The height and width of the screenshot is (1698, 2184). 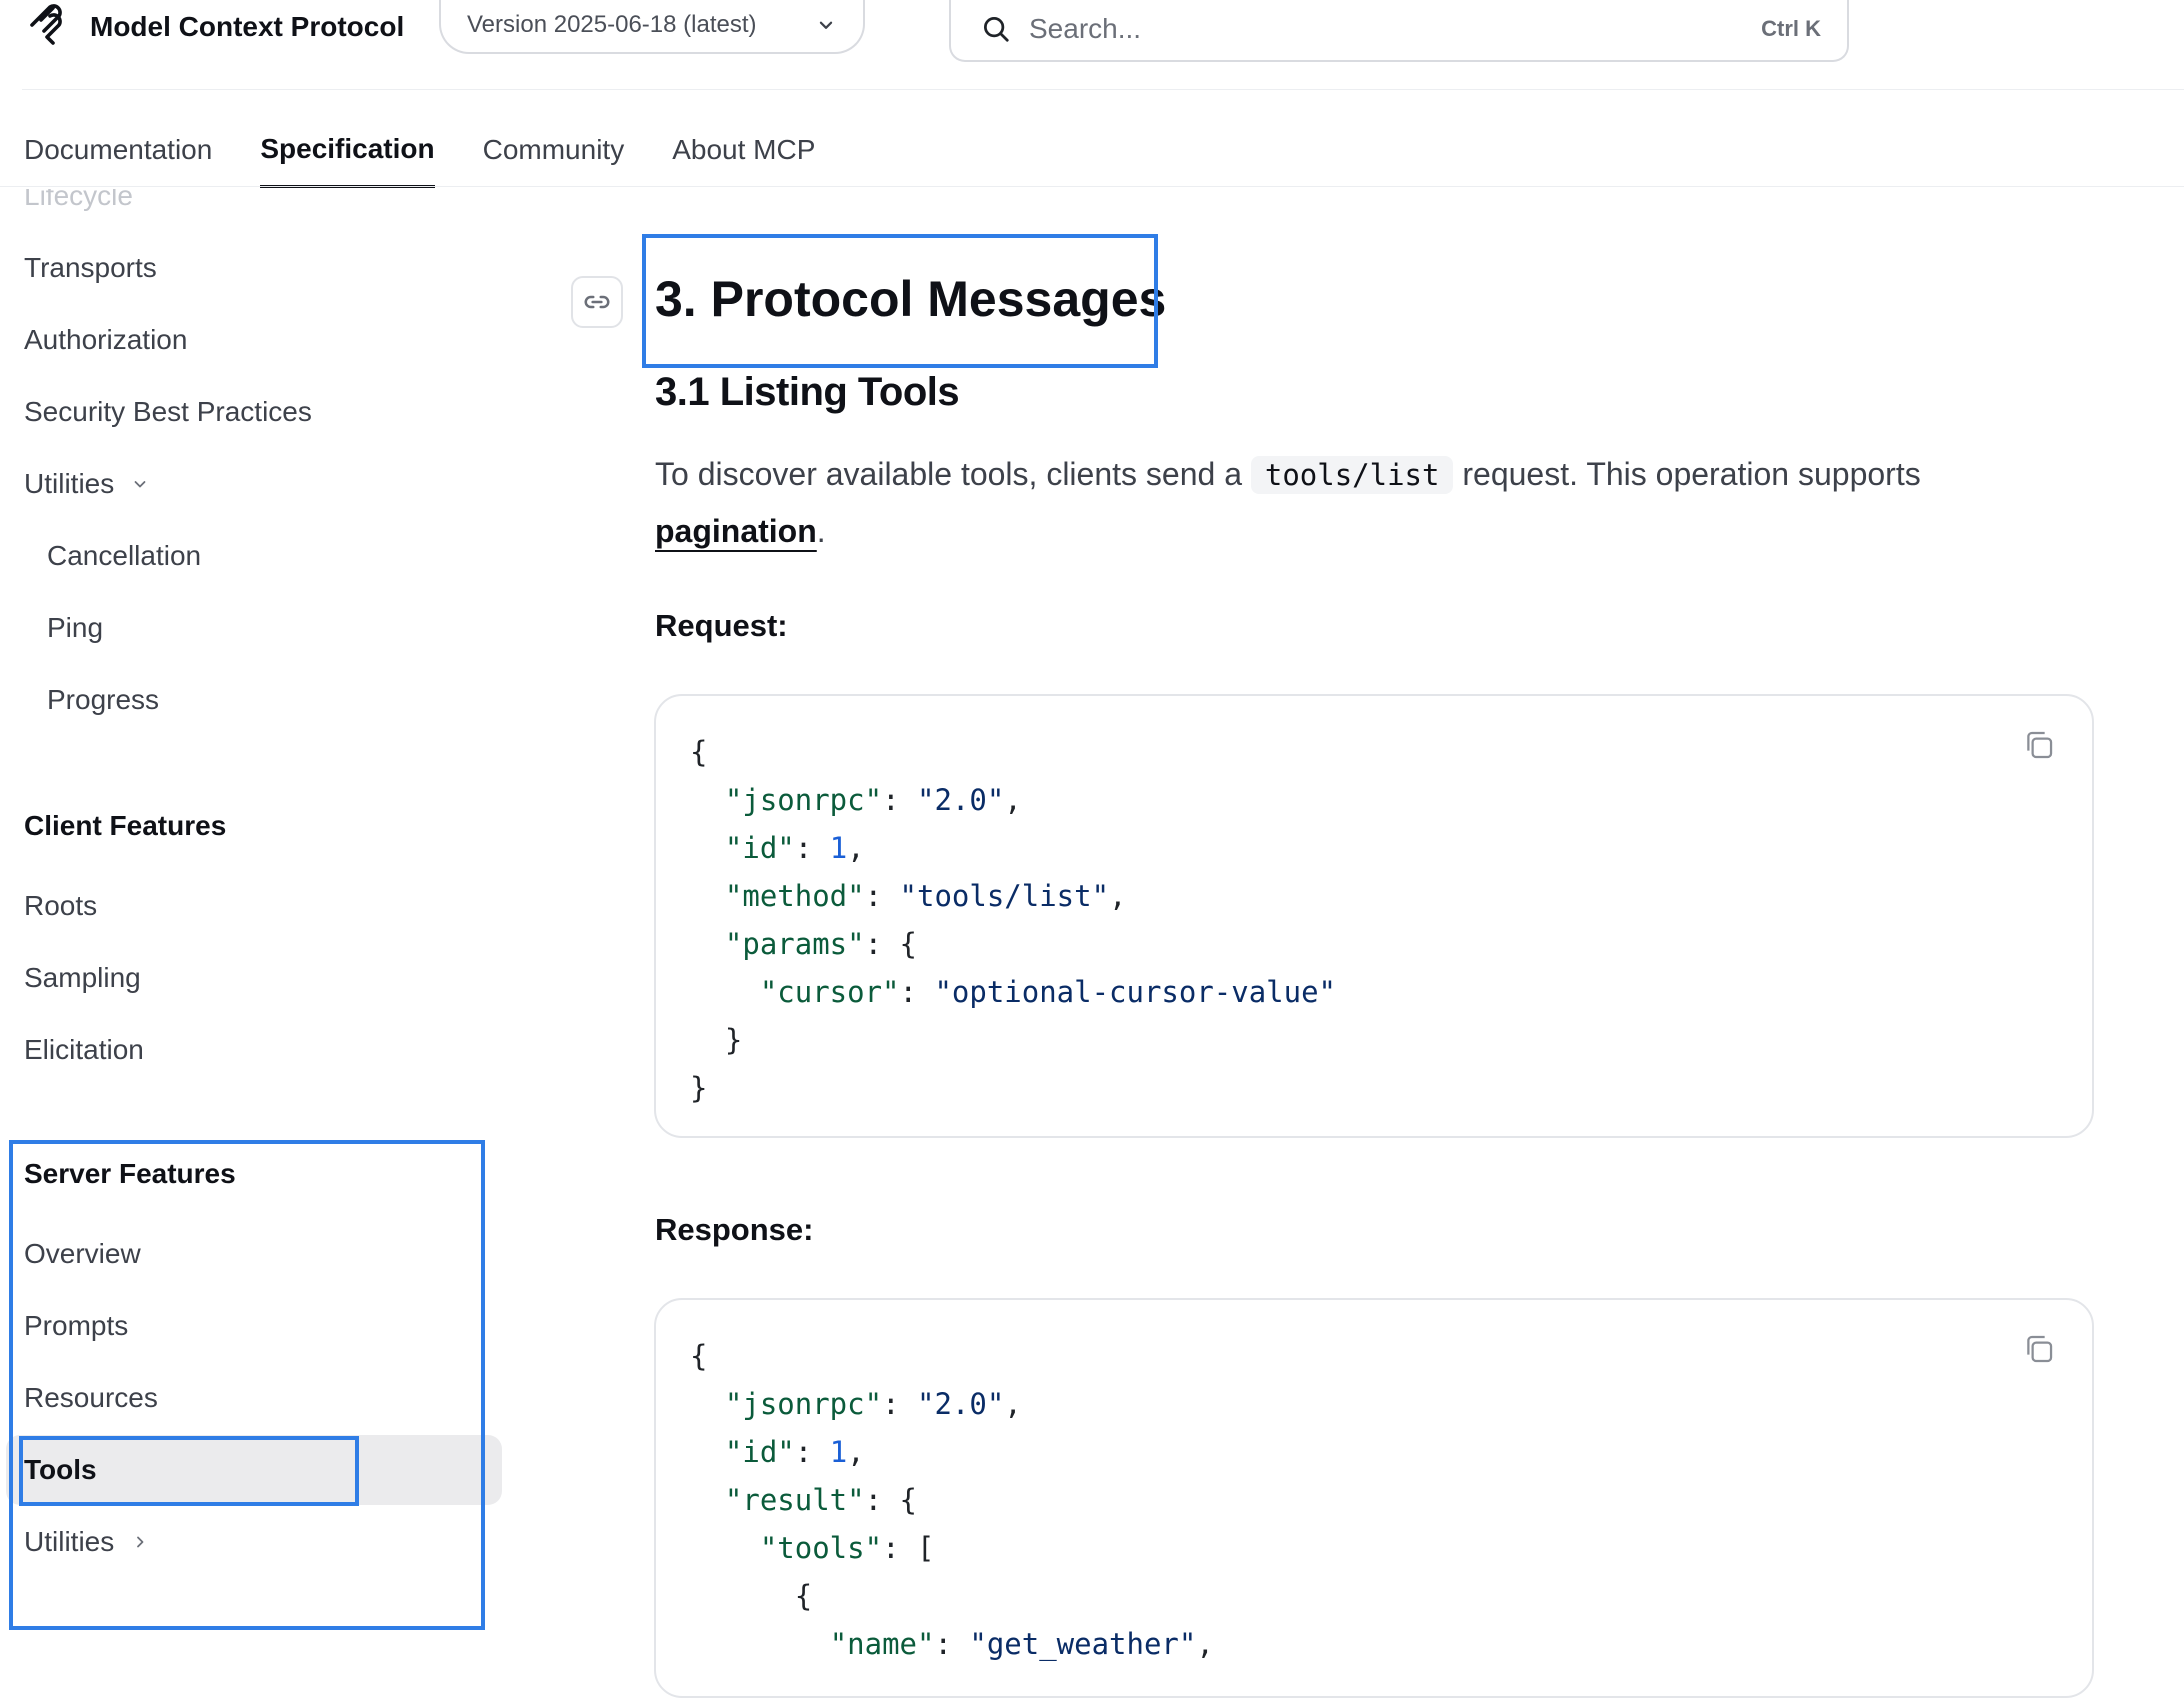 What do you see at coordinates (1399, 31) in the screenshot?
I see `search-bar: Search... Ctrl K` at bounding box center [1399, 31].